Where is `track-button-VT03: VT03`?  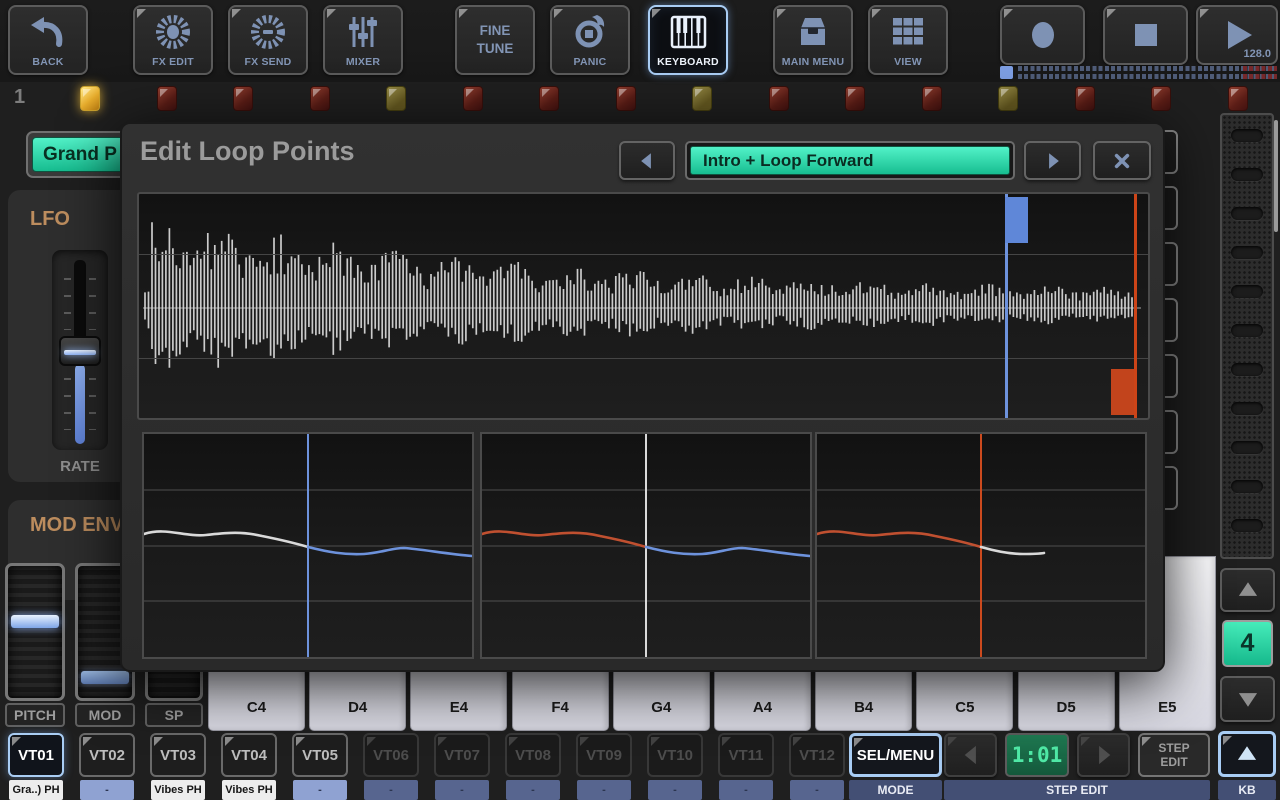
track-button-VT03: VT03 is located at coordinates (178, 755).